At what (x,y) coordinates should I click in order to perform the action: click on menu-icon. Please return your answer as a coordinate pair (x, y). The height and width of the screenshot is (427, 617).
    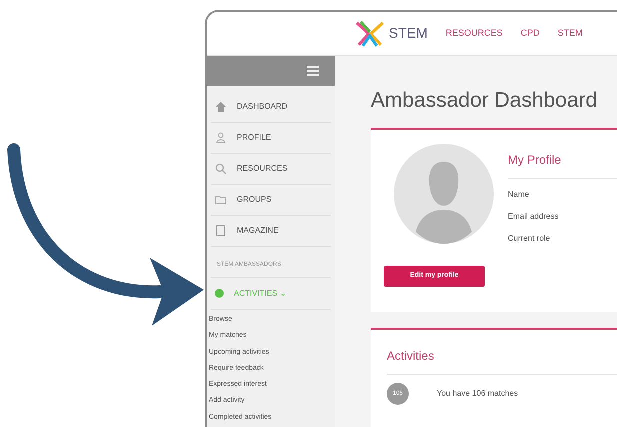
    Looking at the image, I should click on (313, 71).